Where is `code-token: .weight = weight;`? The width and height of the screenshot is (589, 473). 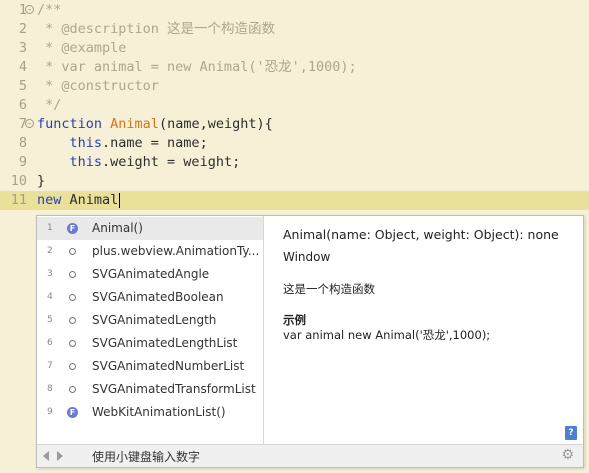 code-token: .weight = weight; is located at coordinates (171, 162).